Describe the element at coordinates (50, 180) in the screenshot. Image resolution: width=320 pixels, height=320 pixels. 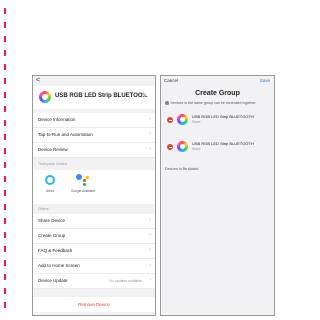
I see `alexa-icon` at that location.